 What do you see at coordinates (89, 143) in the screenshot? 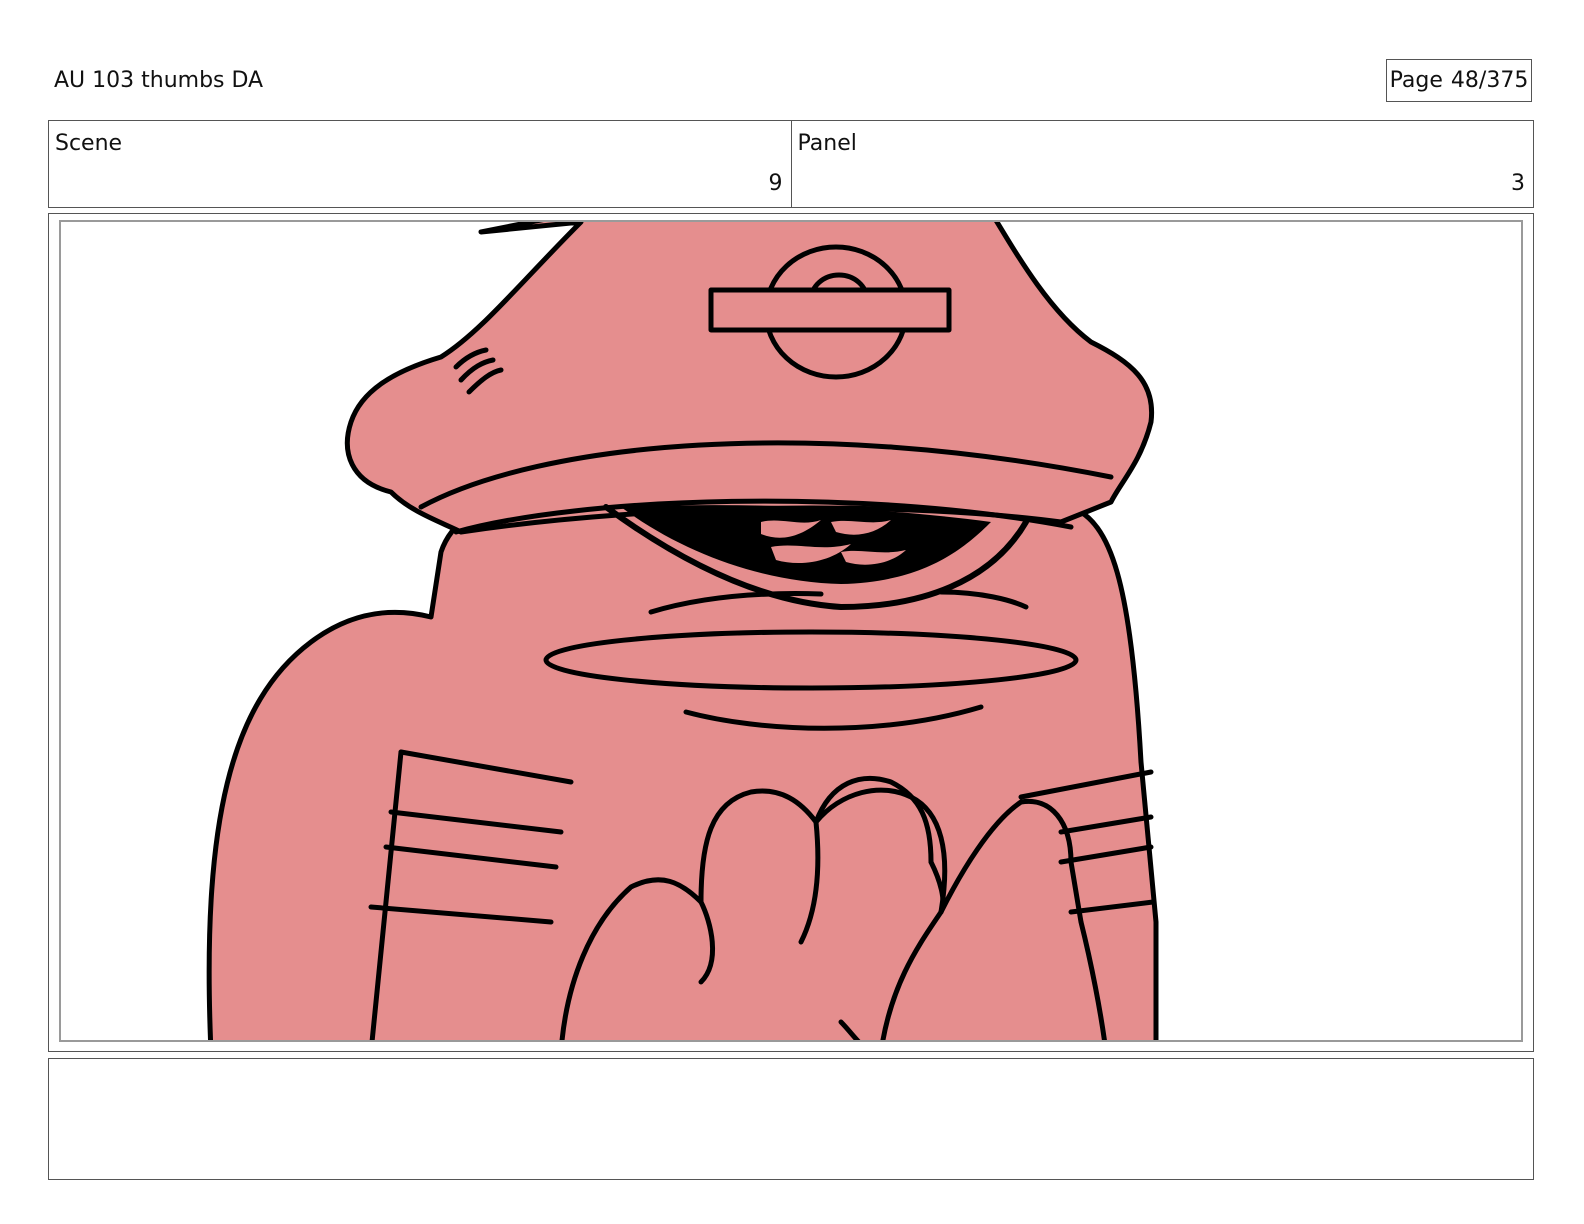
I see `scene-label: Scene` at bounding box center [89, 143].